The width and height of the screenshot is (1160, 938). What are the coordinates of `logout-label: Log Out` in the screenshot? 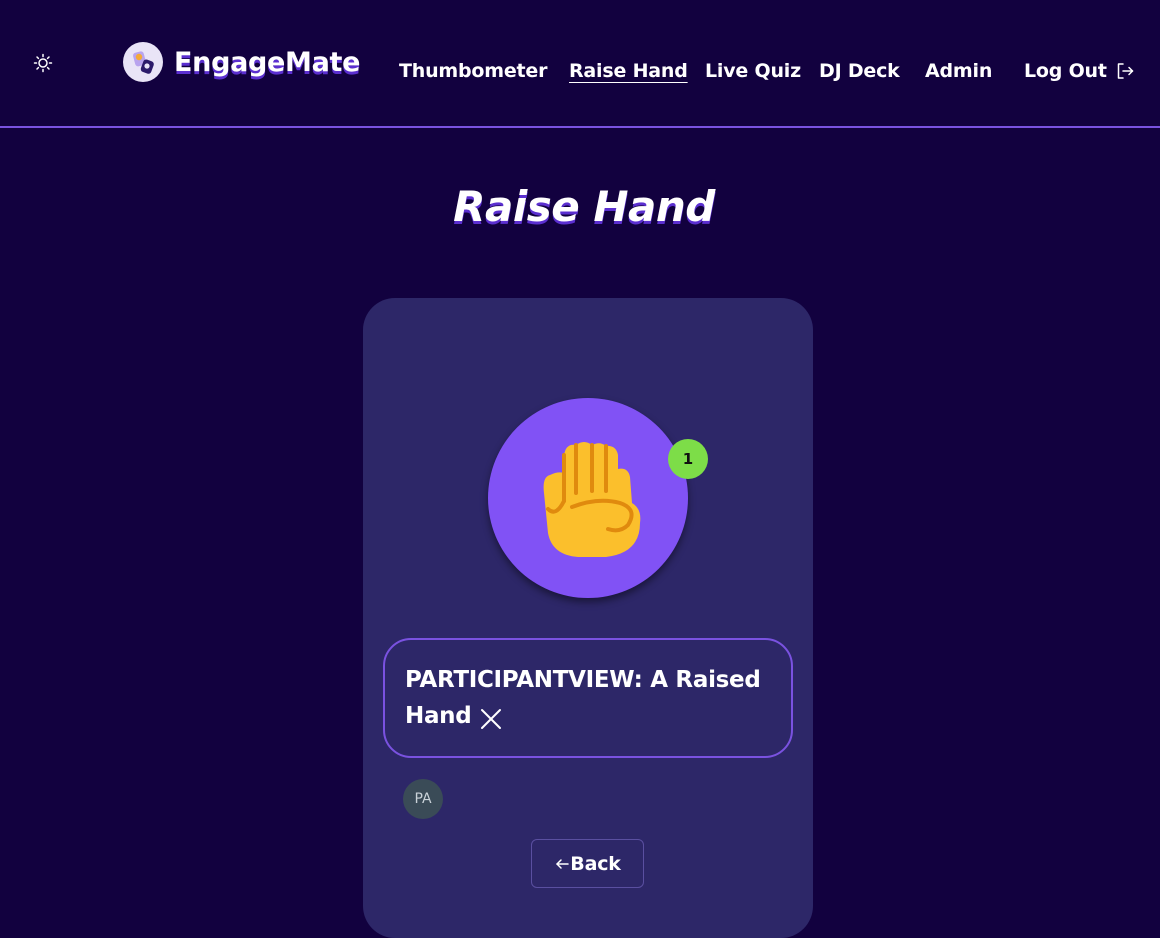 It's located at (1065, 71).